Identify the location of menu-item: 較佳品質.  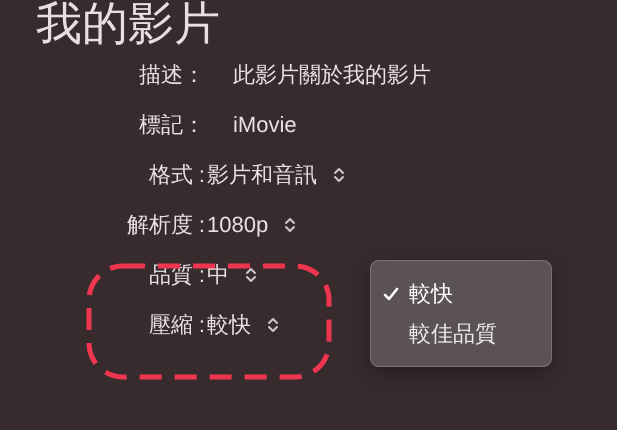
(467, 334).